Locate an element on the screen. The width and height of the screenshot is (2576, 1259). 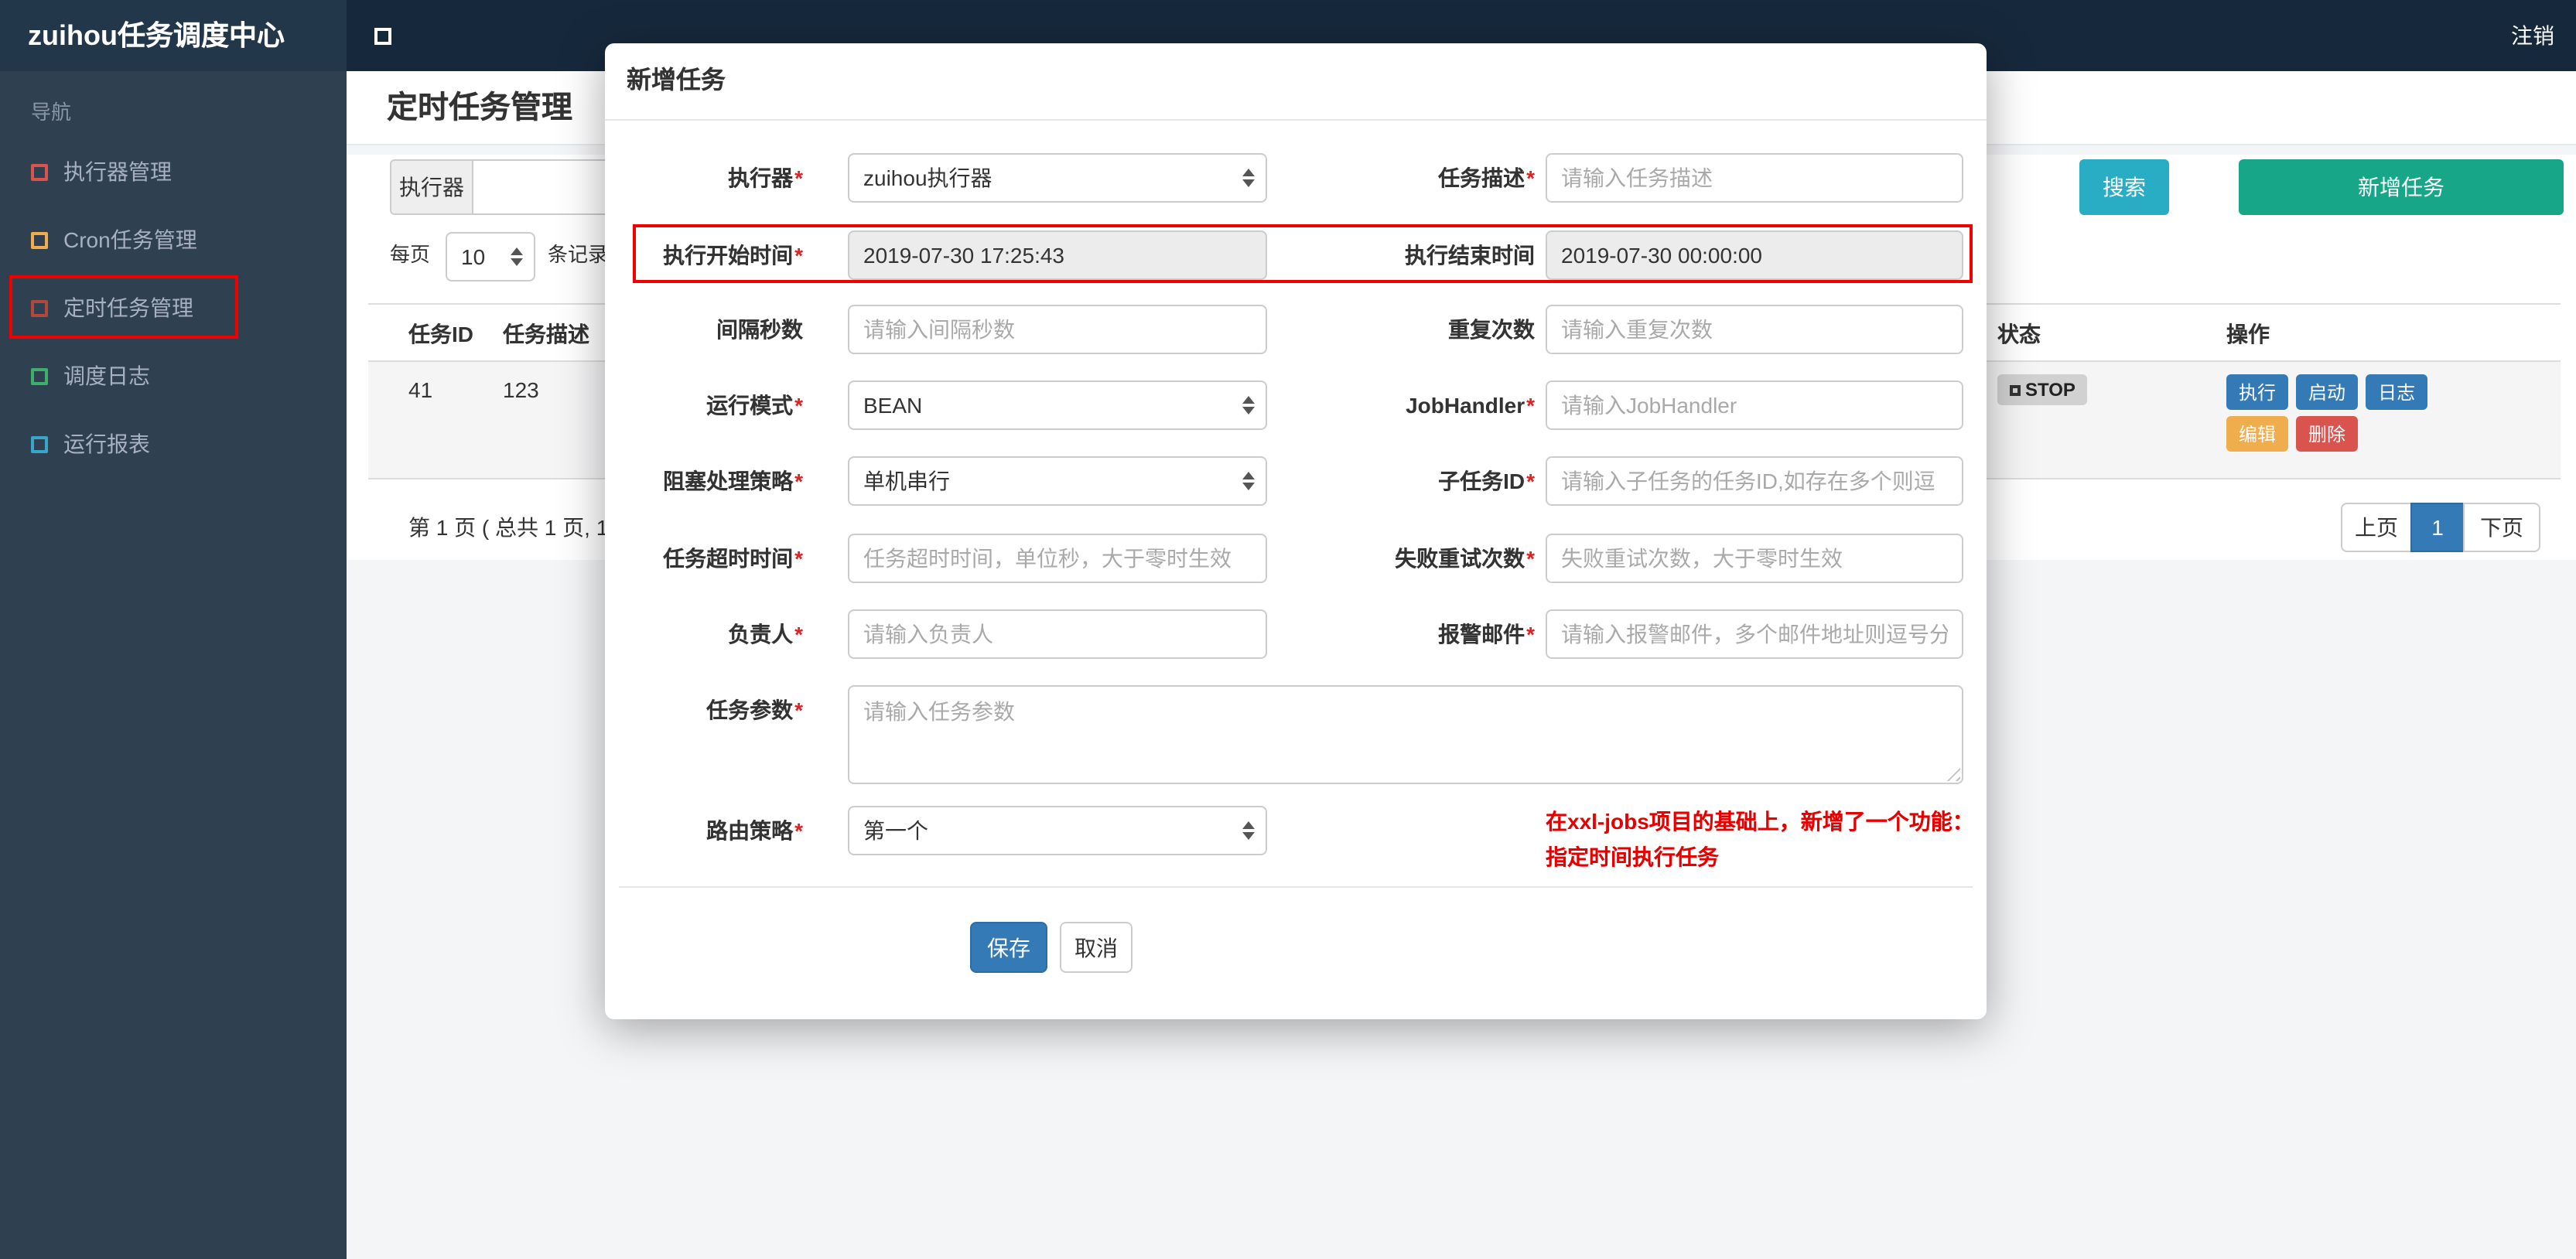
label-text: JobHandler is located at coordinates (1465, 406).